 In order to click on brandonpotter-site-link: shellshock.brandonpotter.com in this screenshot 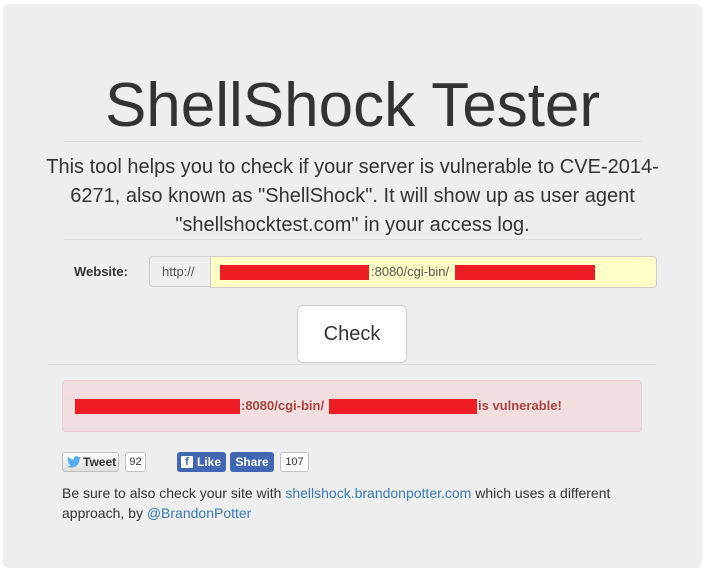, I will do `click(378, 493)`.